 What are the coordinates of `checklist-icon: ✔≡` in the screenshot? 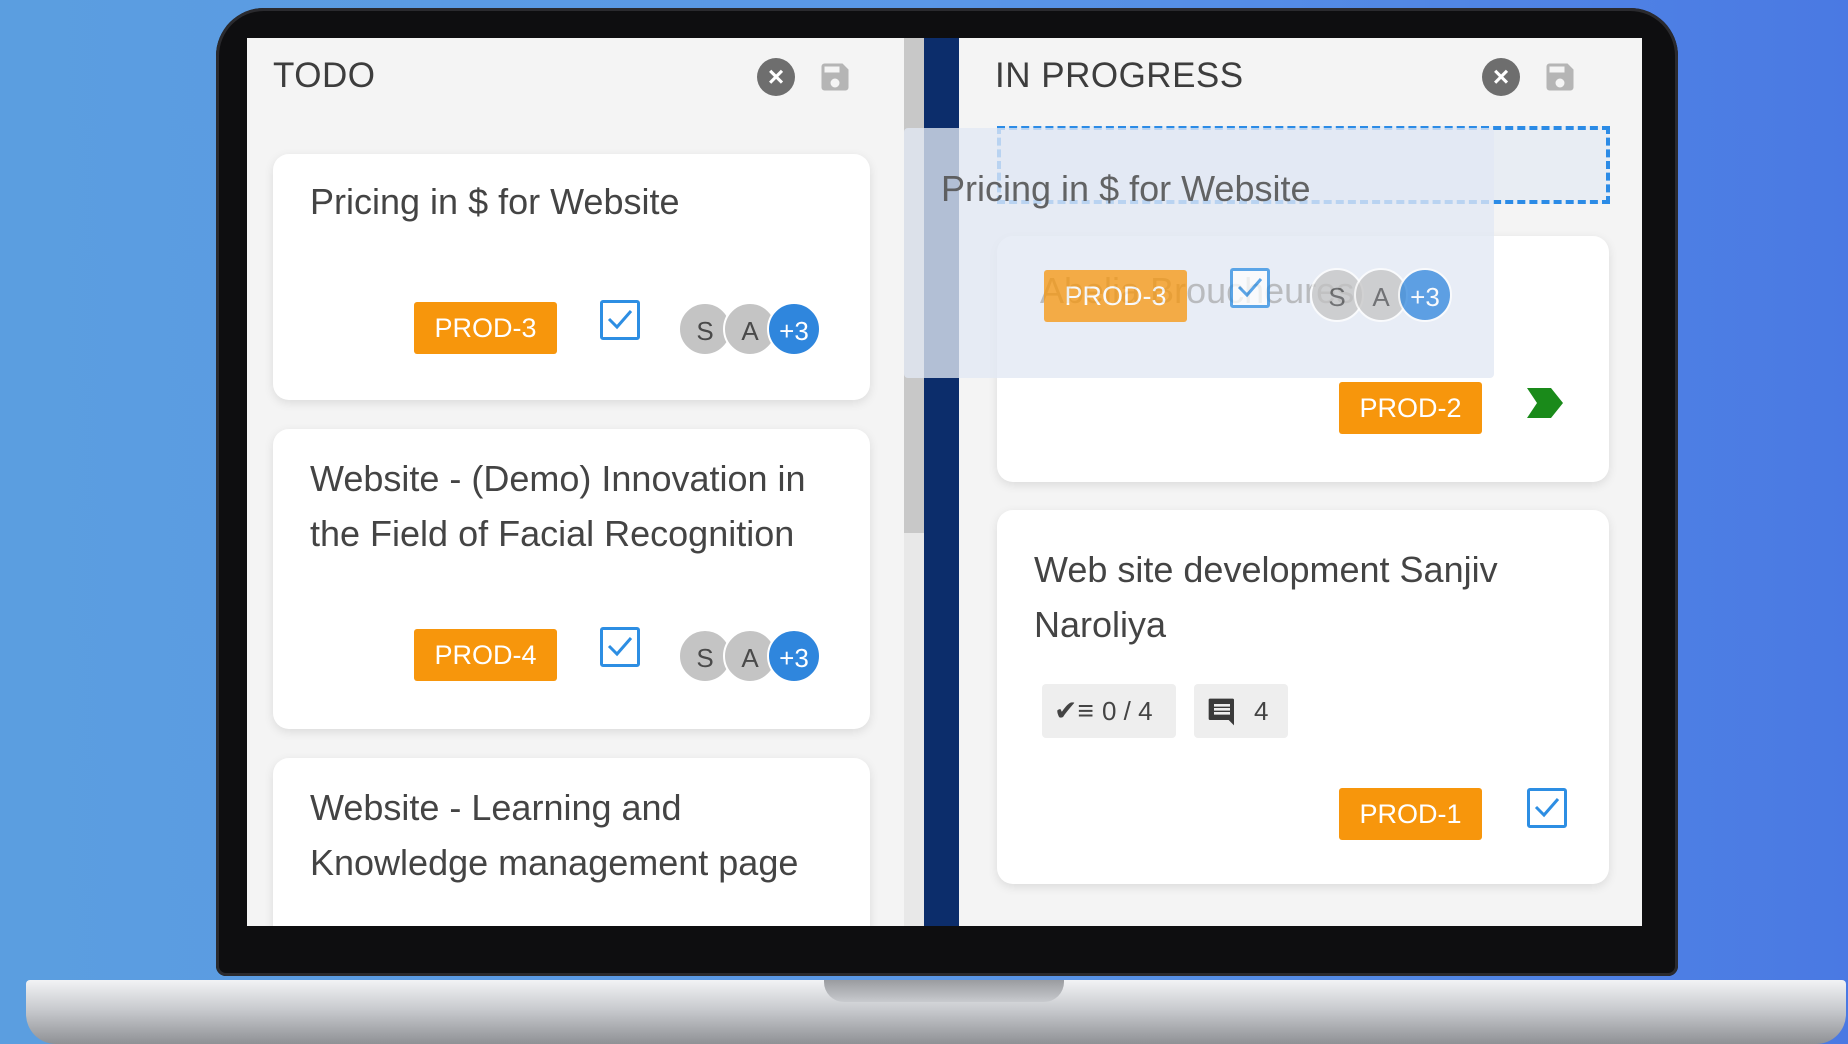 It's located at (1074, 710).